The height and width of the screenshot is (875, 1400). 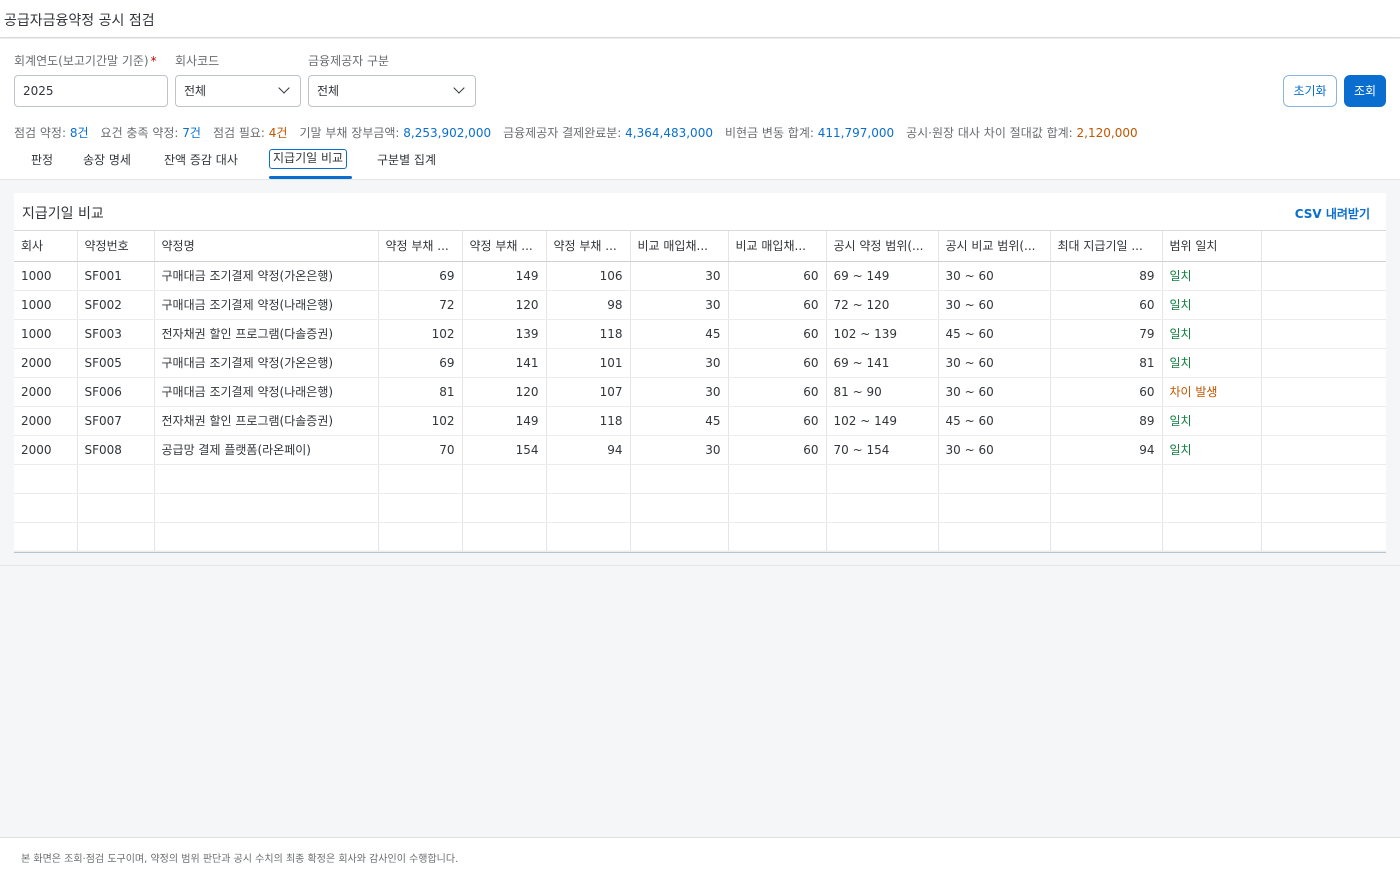 I want to click on summary-label: 비현금 변동 합계:, so click(x=771, y=133).